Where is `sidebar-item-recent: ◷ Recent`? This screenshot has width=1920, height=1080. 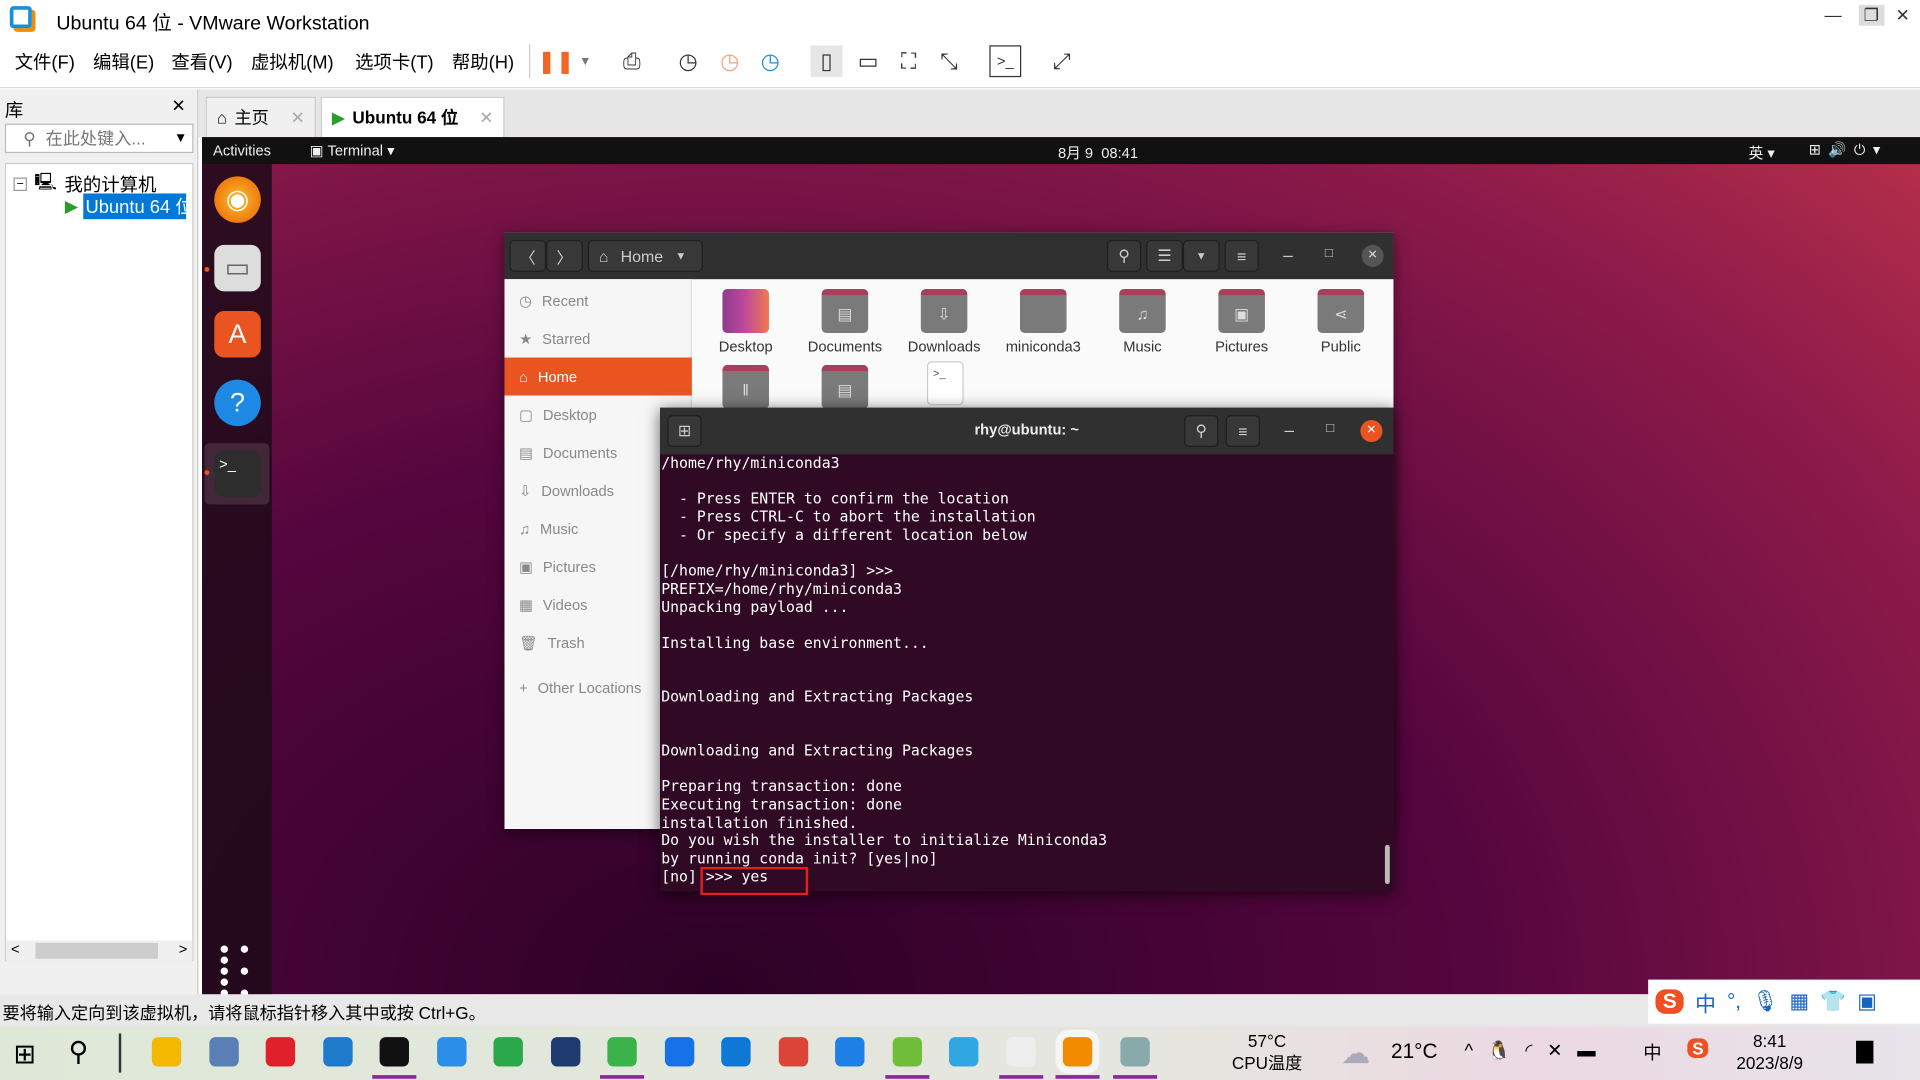 sidebar-item-recent: ◷ Recent is located at coordinates (597, 301).